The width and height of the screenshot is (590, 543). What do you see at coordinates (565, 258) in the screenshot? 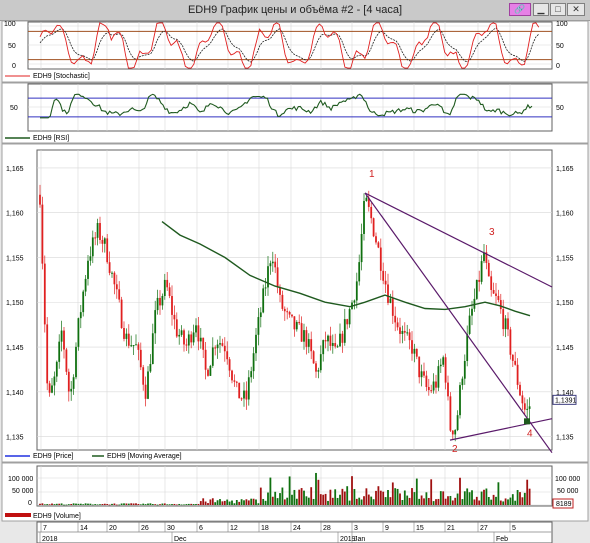
I see `price-tick-right: 1,155` at bounding box center [565, 258].